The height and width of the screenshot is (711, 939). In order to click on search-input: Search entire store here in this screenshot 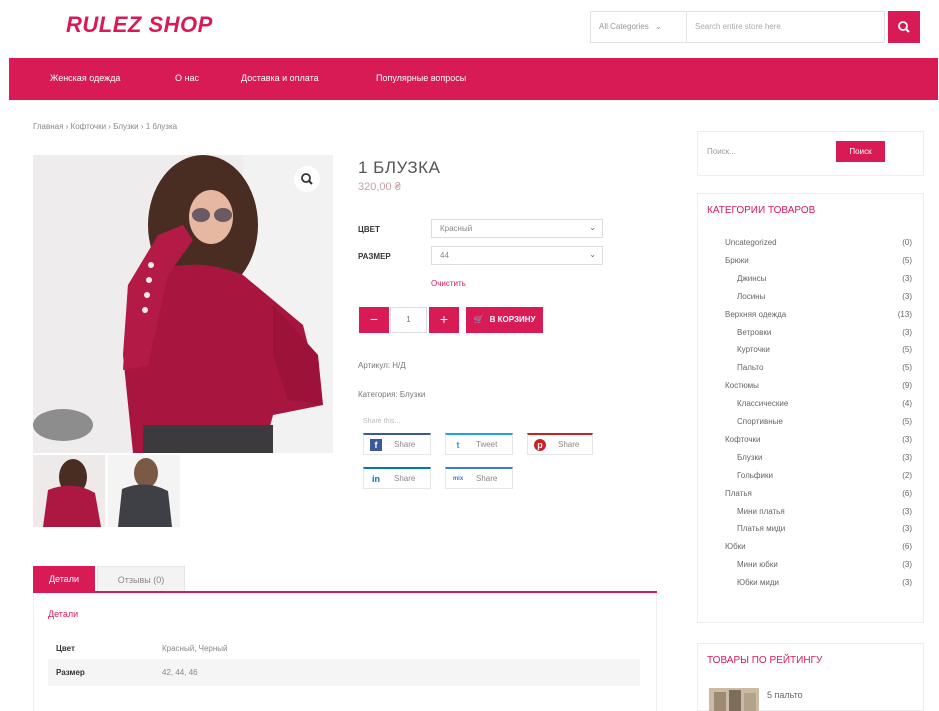, I will do `click(786, 27)`.